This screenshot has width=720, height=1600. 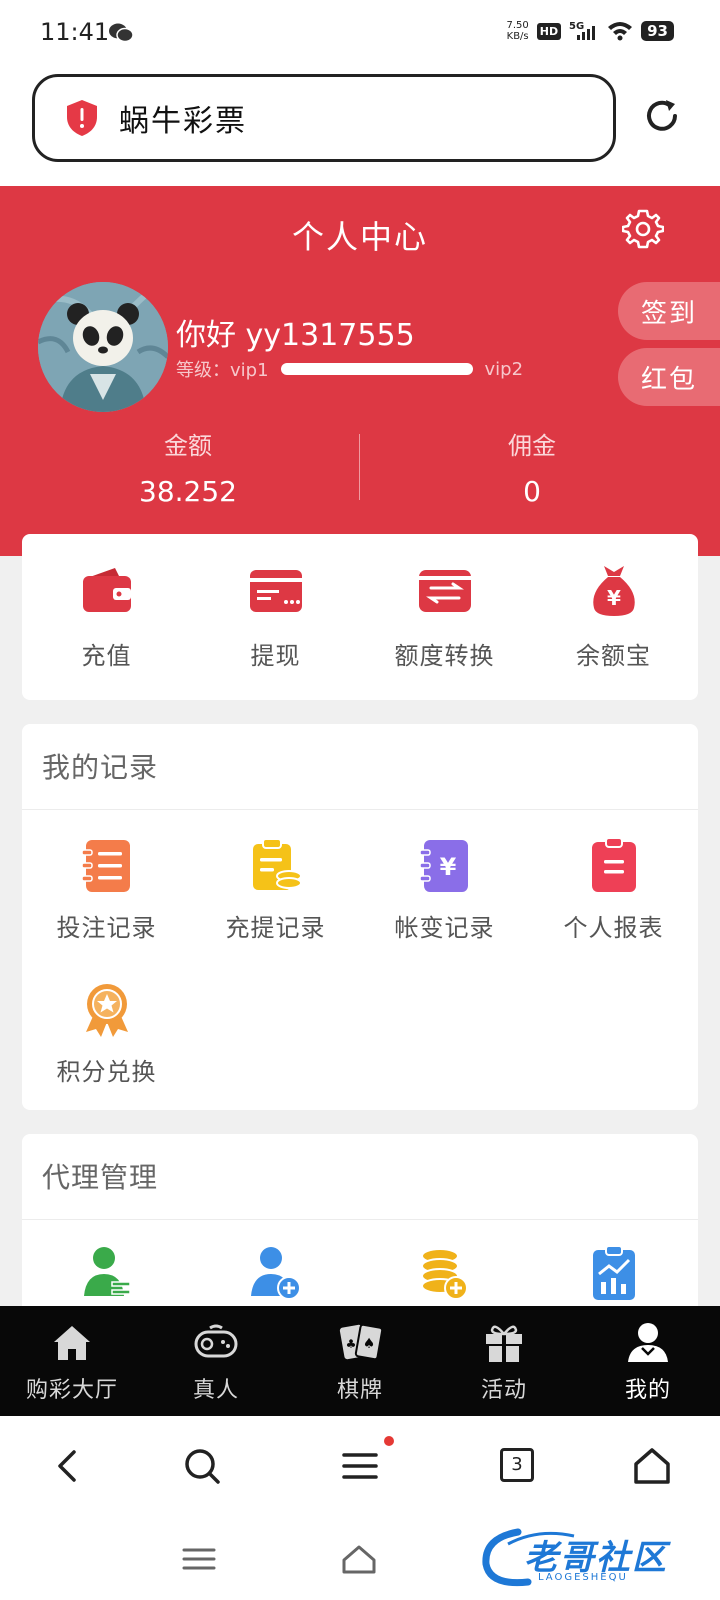 What do you see at coordinates (106, 1072) in the screenshot?
I see `points-exchange-label: 积分兑换` at bounding box center [106, 1072].